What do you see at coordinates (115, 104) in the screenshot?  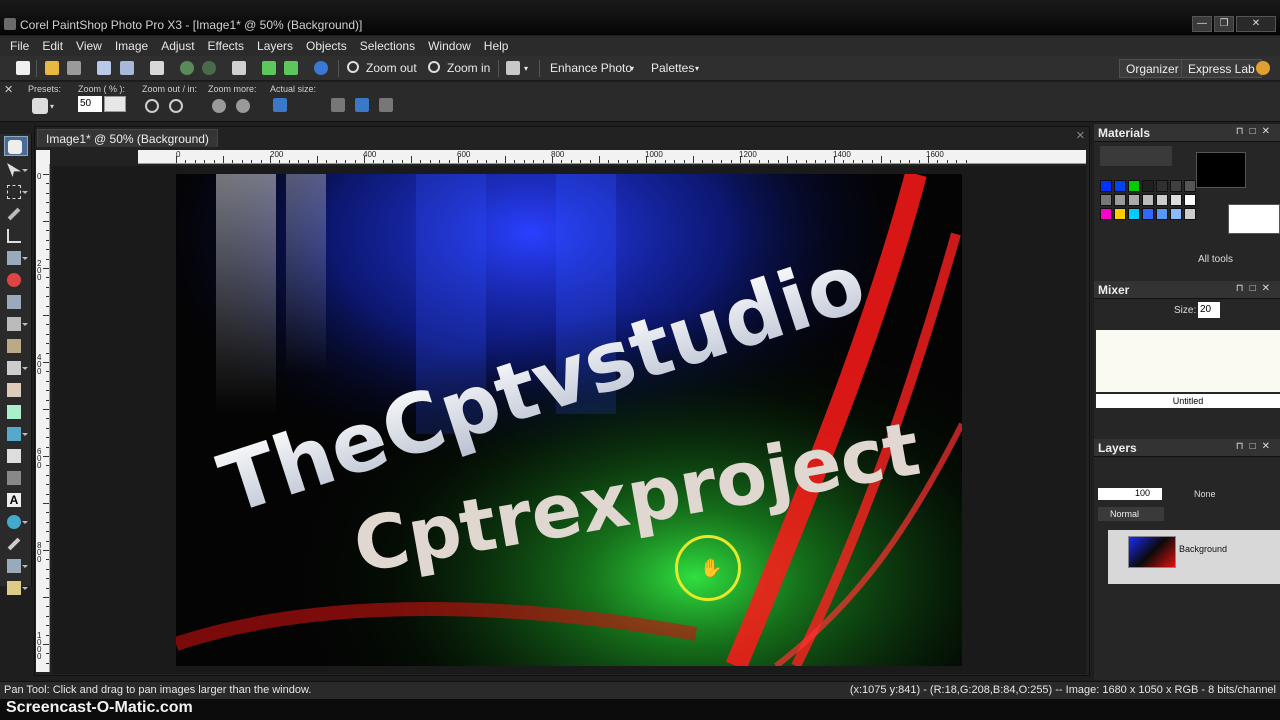 I see `zoom-stepper` at bounding box center [115, 104].